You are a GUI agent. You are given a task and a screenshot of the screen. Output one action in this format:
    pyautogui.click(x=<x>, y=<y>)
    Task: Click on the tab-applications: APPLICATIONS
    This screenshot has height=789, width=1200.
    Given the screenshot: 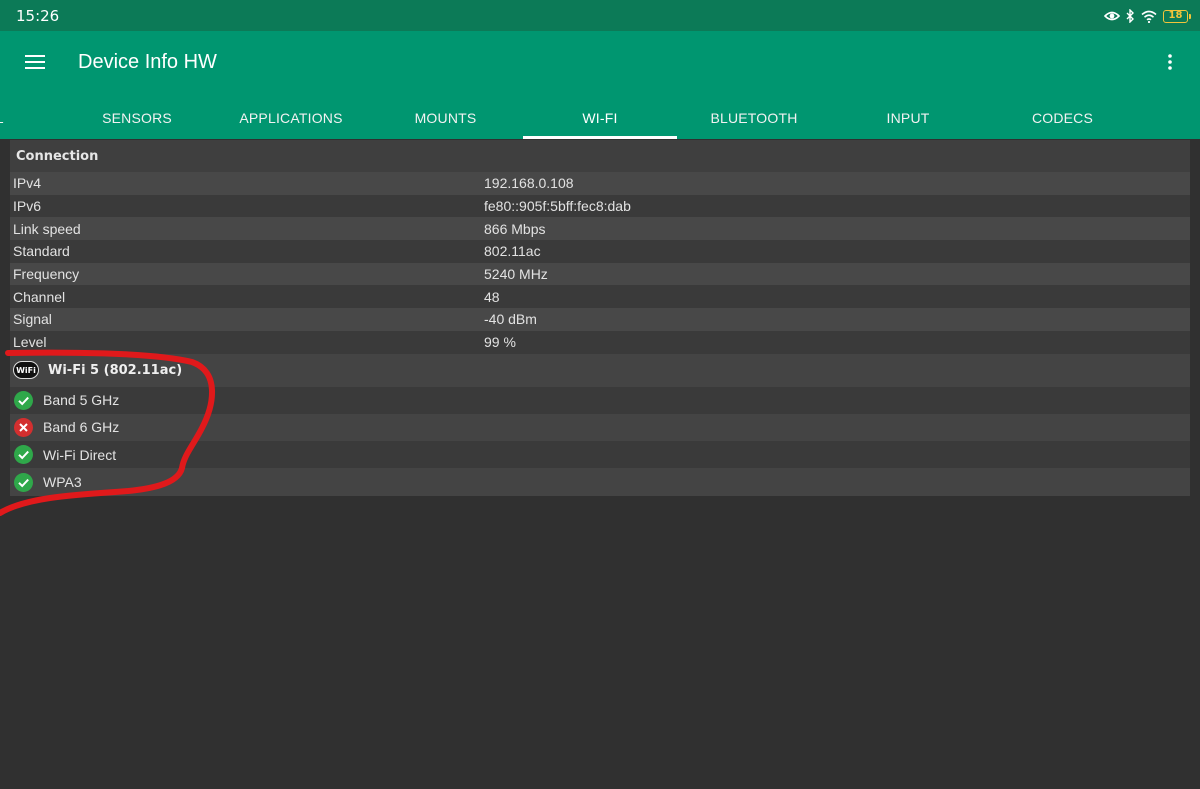 What is the action you would take?
    pyautogui.click(x=291, y=117)
    